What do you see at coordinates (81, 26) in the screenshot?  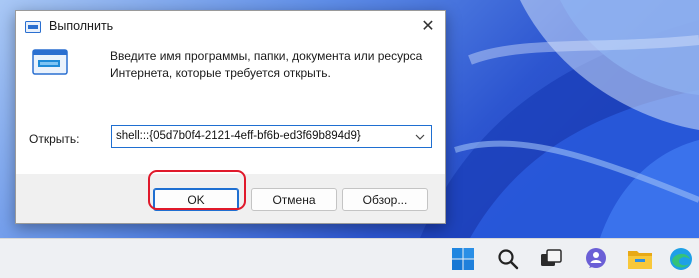 I see `dialog-title: Выполнить` at bounding box center [81, 26].